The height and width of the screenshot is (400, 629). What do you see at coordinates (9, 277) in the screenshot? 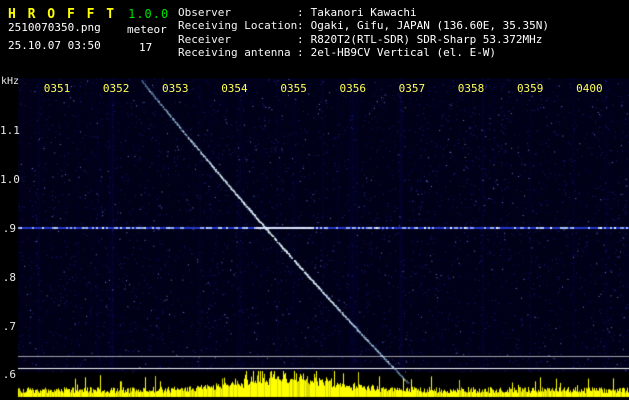
I see `freq-tick-label: .8` at bounding box center [9, 277].